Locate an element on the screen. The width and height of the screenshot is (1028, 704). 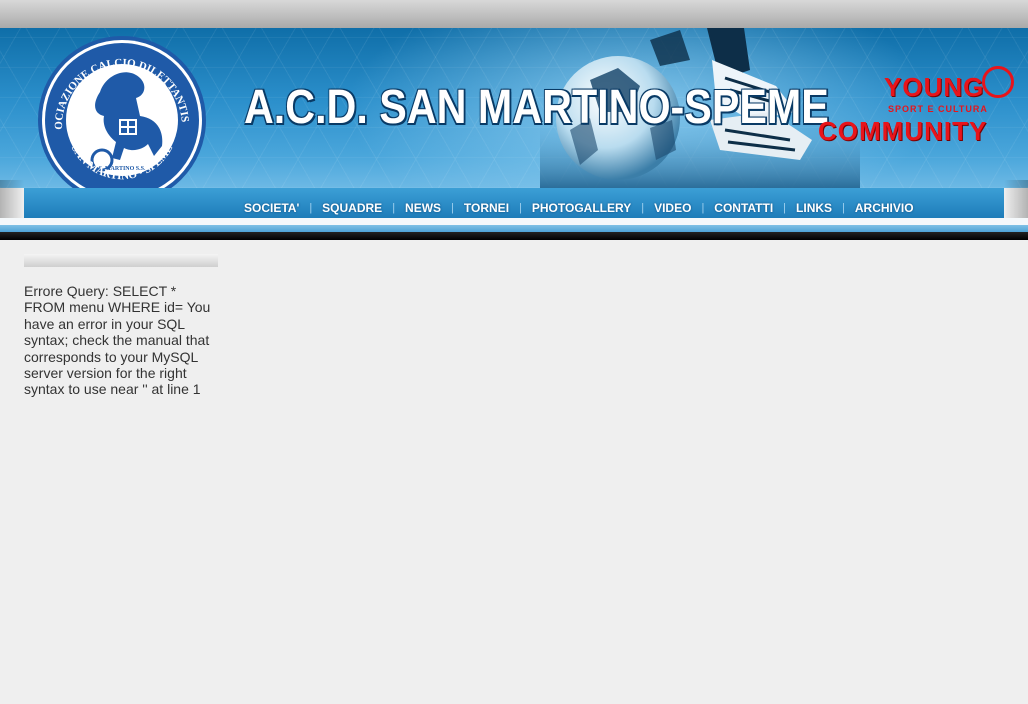
header-blue-stripe is located at coordinates (514, 228).